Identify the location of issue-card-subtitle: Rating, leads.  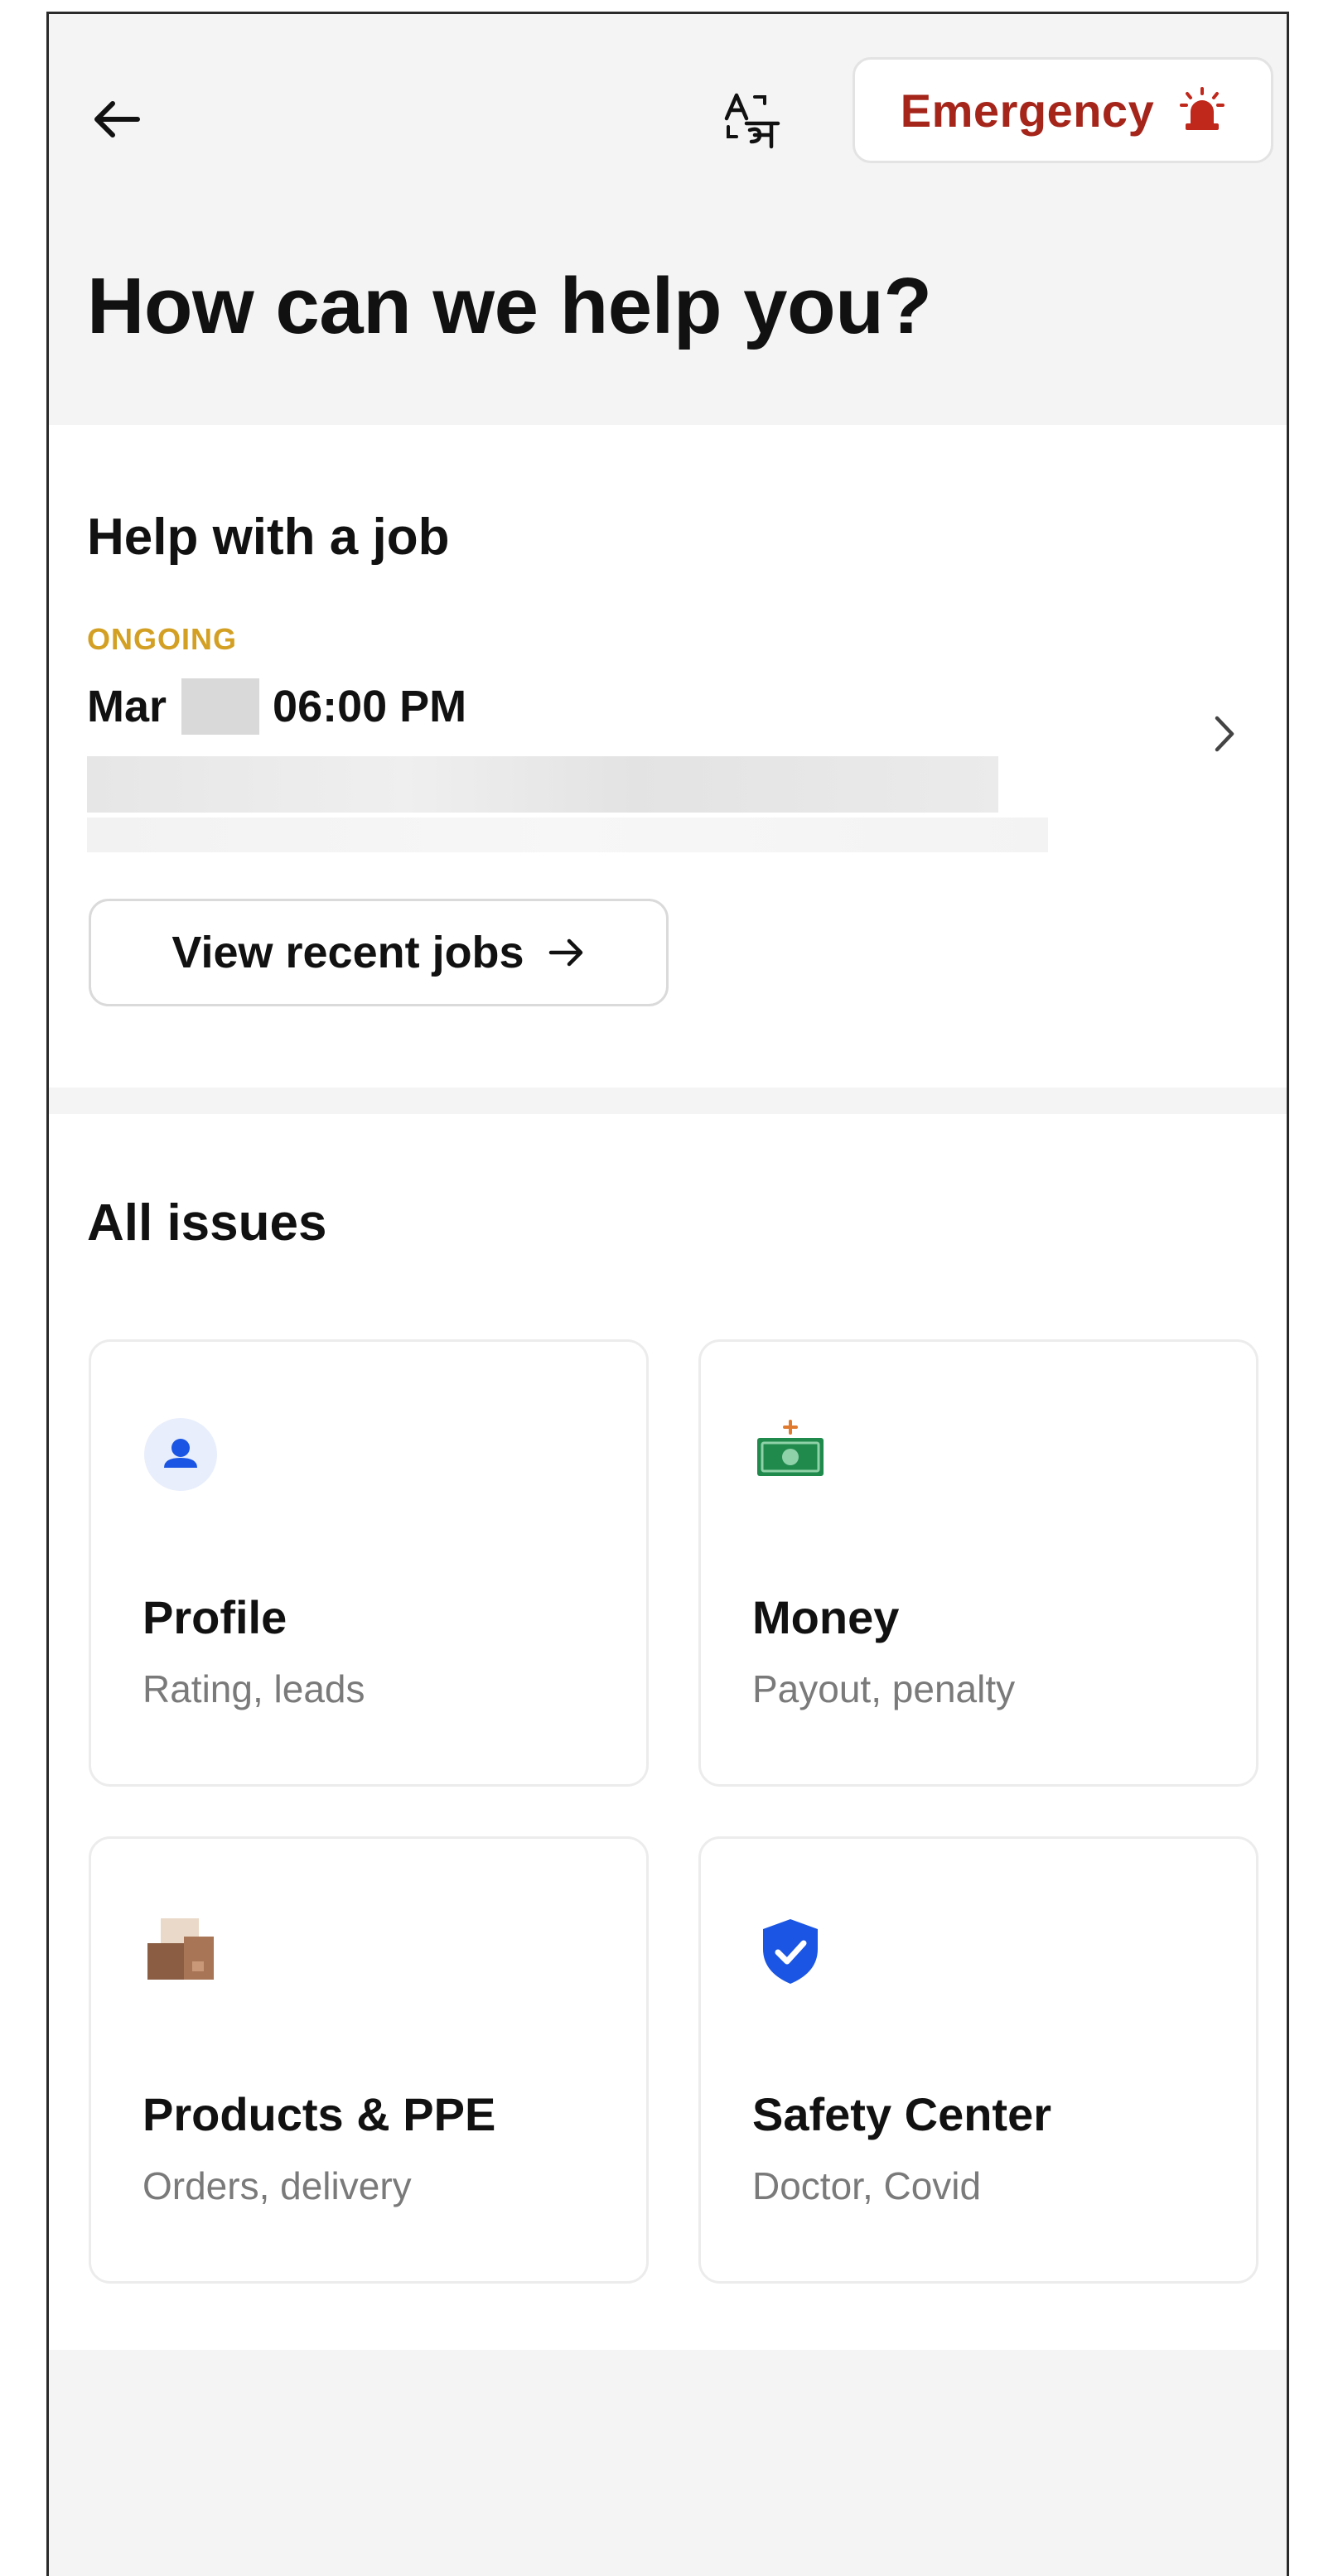
(253, 1688).